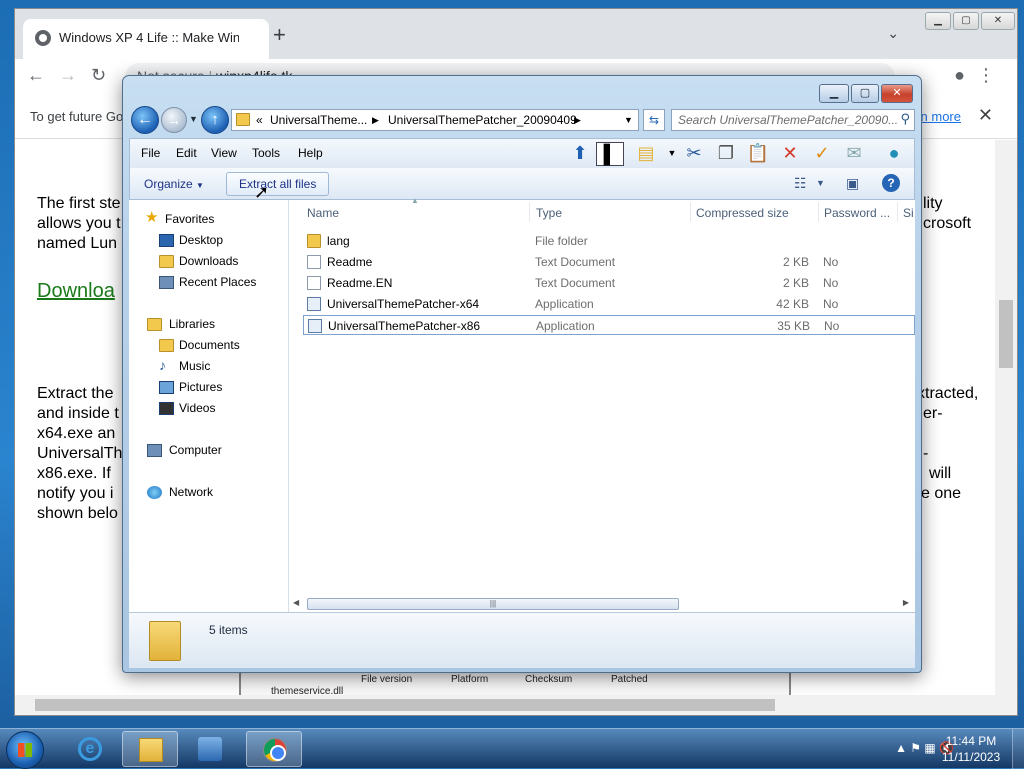  Describe the element at coordinates (822, 154) in the screenshot. I see `check-icon: ✓` at that location.